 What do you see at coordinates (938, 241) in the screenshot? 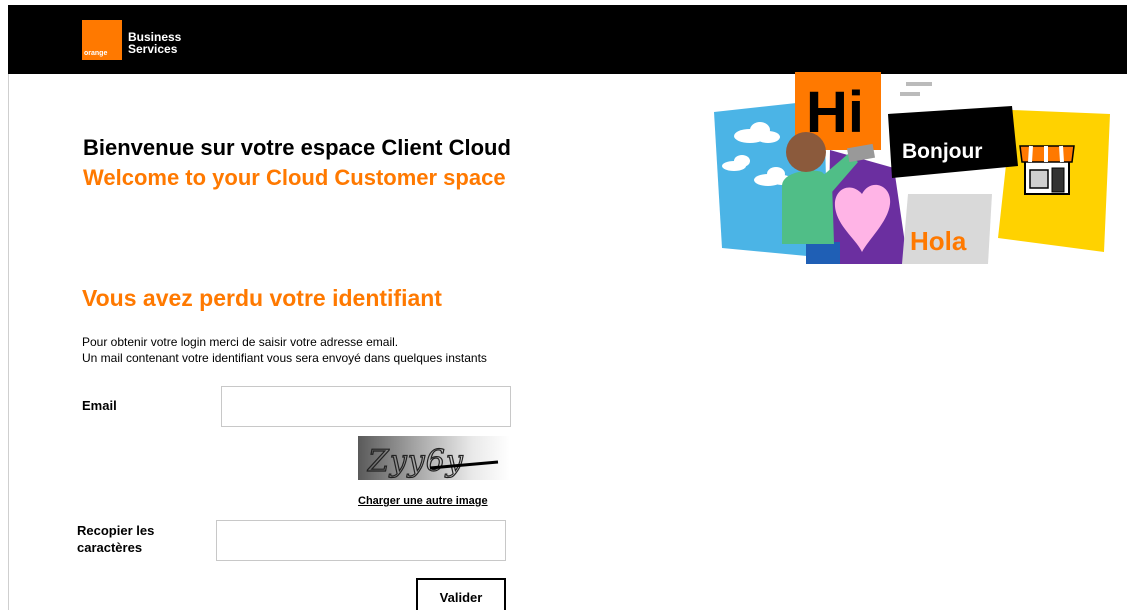
I see `hola-text: Hola` at bounding box center [938, 241].